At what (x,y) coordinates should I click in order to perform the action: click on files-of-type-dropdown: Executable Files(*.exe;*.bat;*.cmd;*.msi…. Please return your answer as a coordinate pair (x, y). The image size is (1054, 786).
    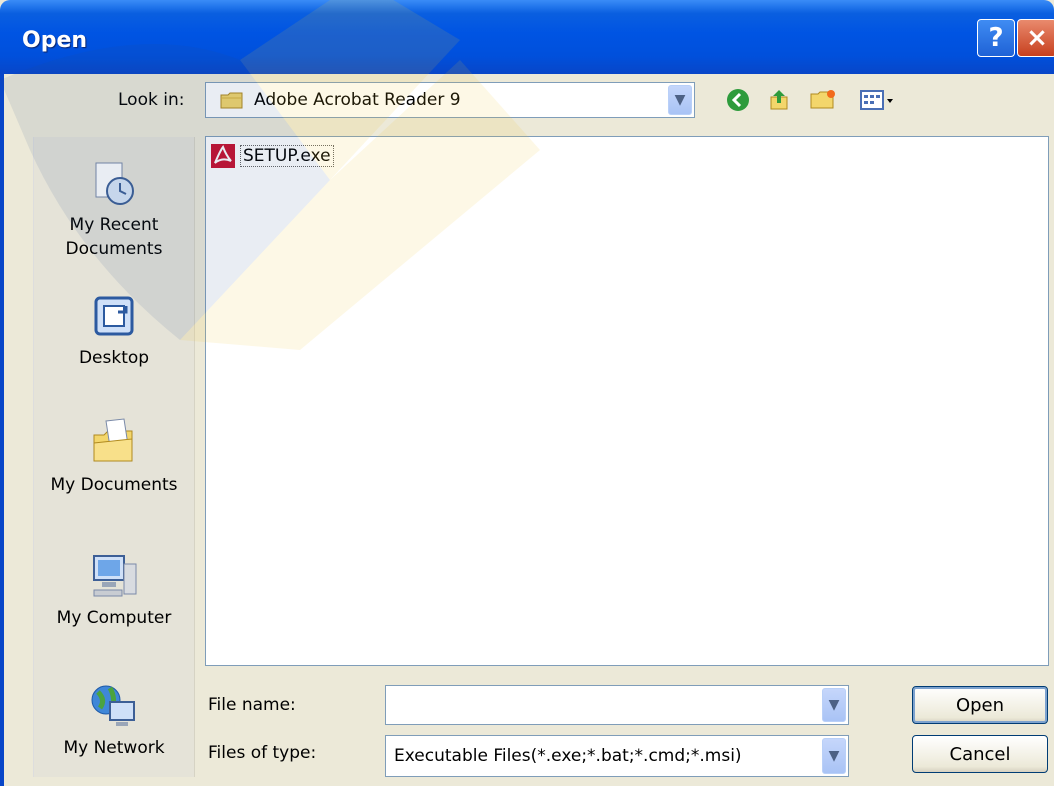
    Looking at the image, I should click on (617, 756).